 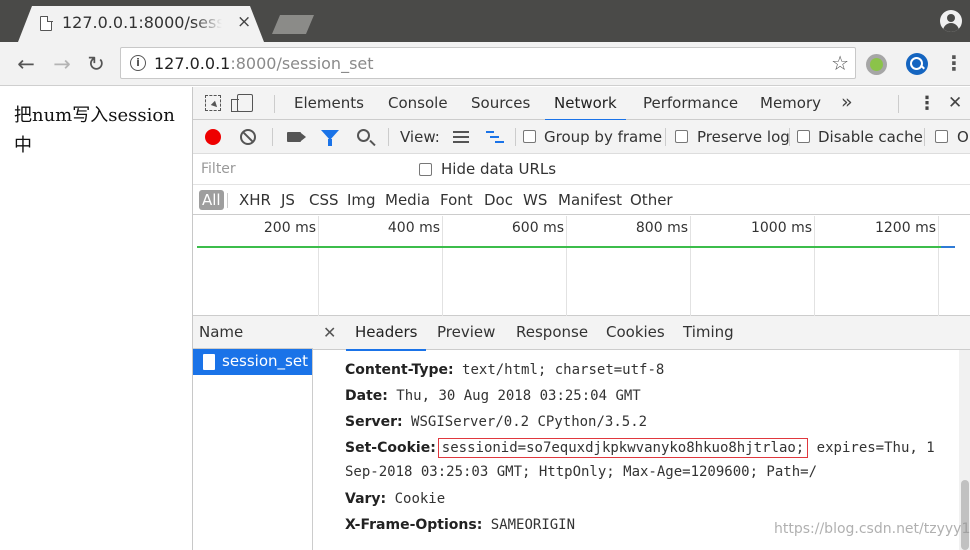 I want to click on tab-cookies: Cookies, so click(x=635, y=333).